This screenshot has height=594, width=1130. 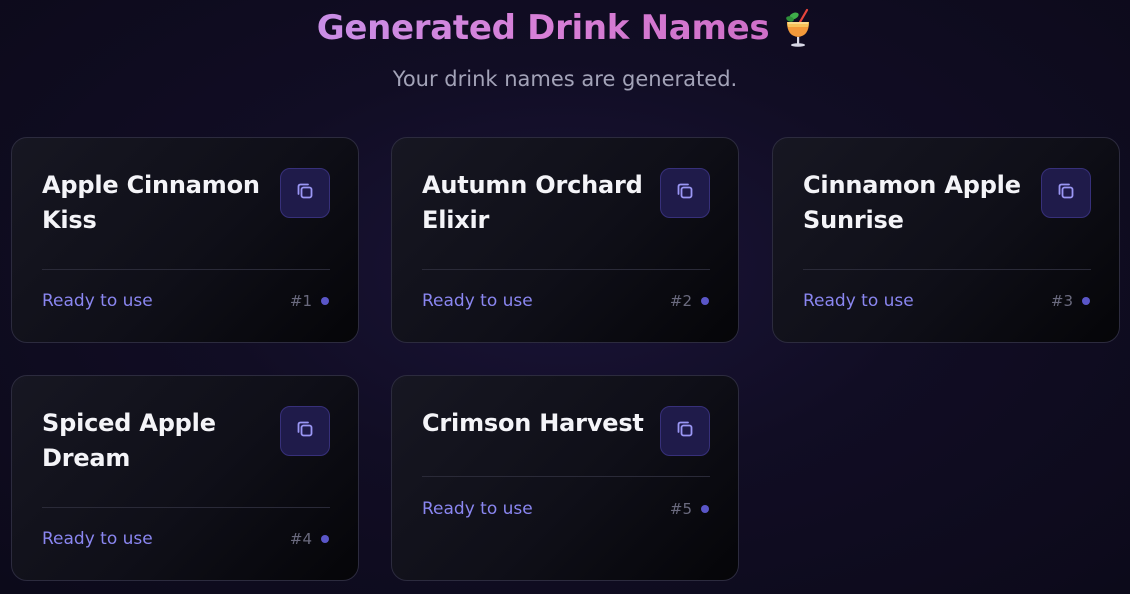 What do you see at coordinates (532, 202) in the screenshot?
I see `drink-name: Autumn Orchard Elixir` at bounding box center [532, 202].